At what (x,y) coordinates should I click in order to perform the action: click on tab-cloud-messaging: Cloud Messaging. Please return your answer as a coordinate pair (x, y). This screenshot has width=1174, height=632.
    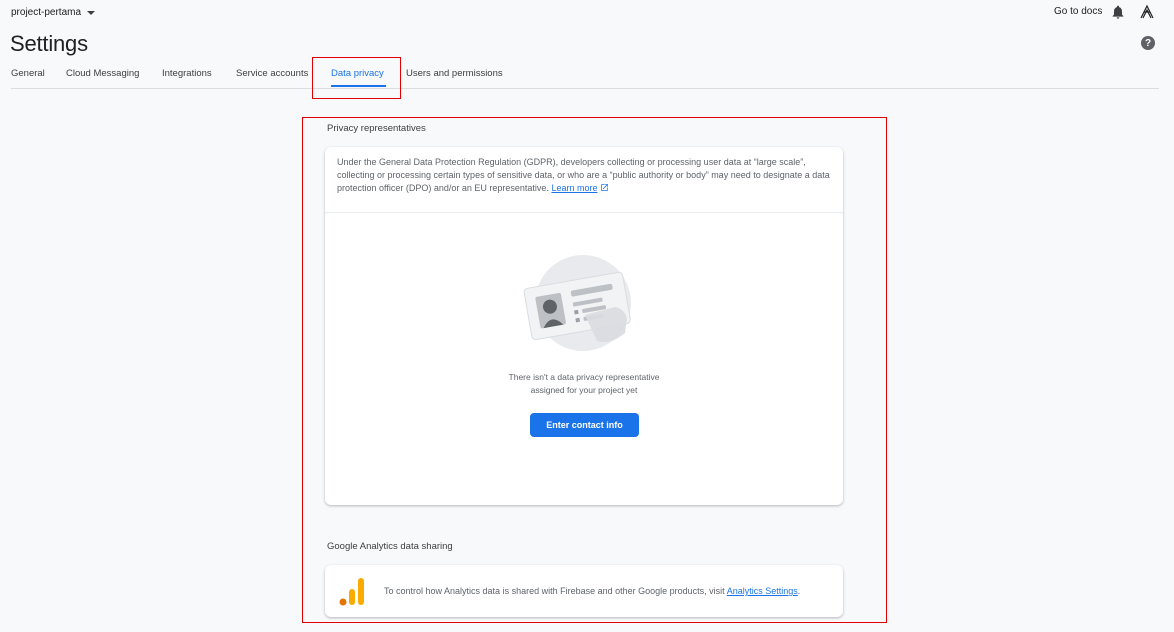
    Looking at the image, I should click on (102, 73).